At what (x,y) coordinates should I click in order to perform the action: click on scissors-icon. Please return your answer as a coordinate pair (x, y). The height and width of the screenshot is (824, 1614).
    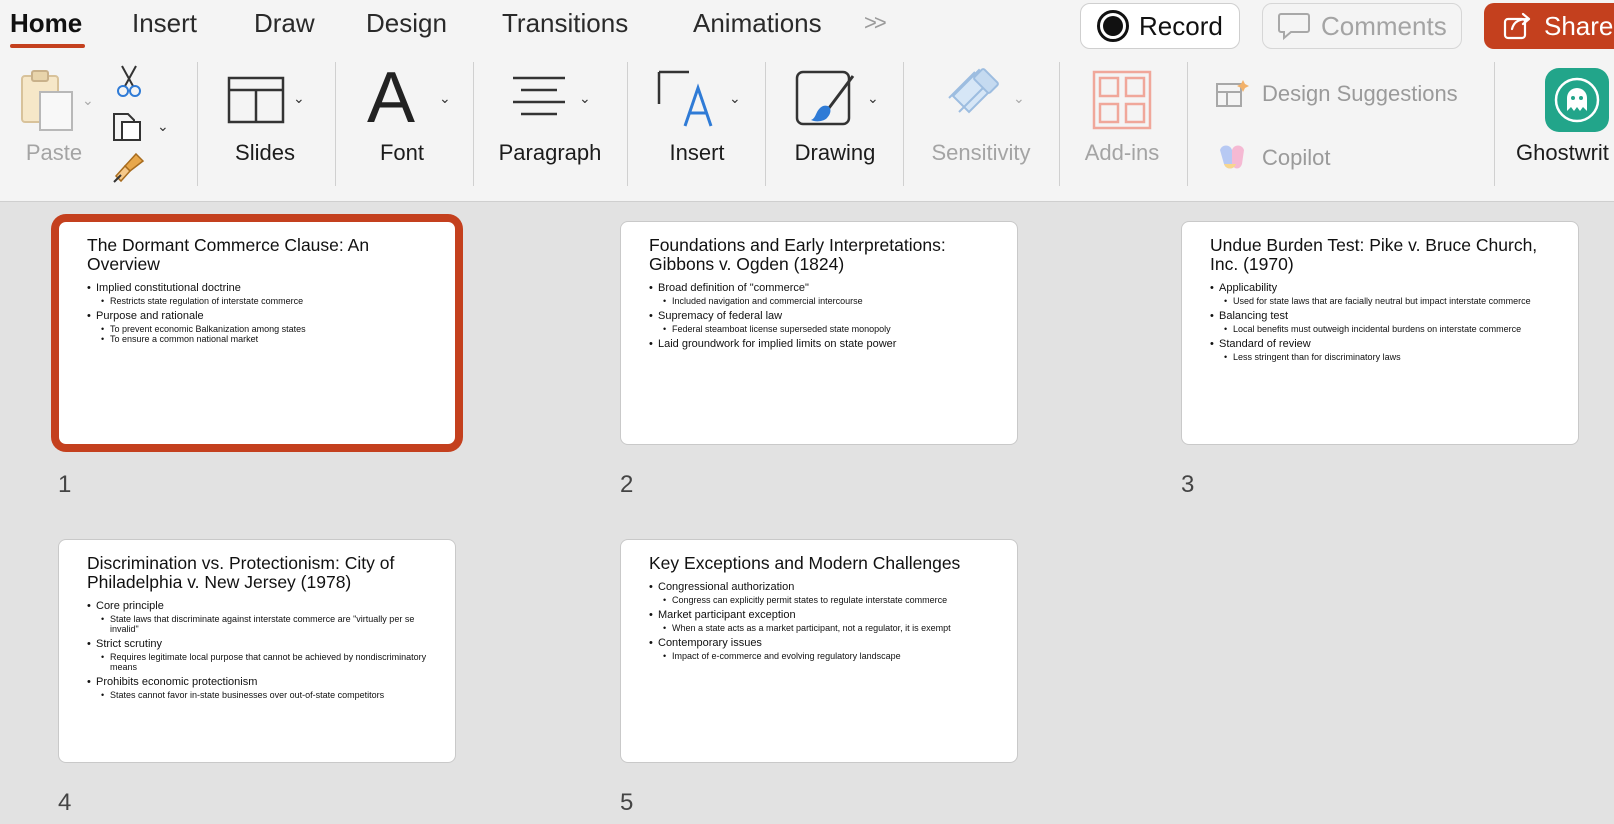
    Looking at the image, I should click on (129, 84).